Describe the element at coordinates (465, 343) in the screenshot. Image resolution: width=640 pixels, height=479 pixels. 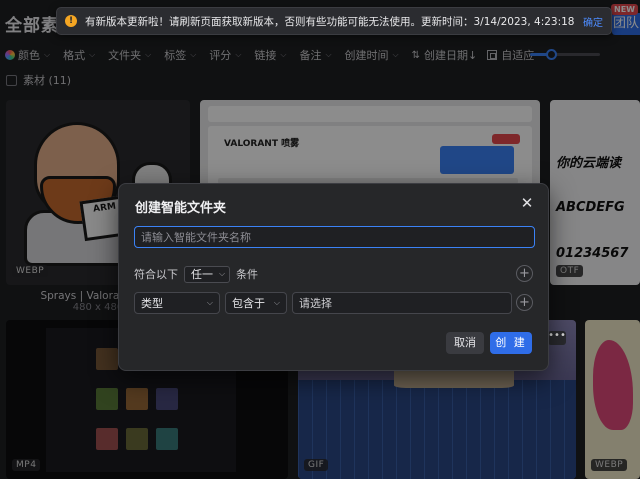
I see `cancel-button: 取消` at that location.